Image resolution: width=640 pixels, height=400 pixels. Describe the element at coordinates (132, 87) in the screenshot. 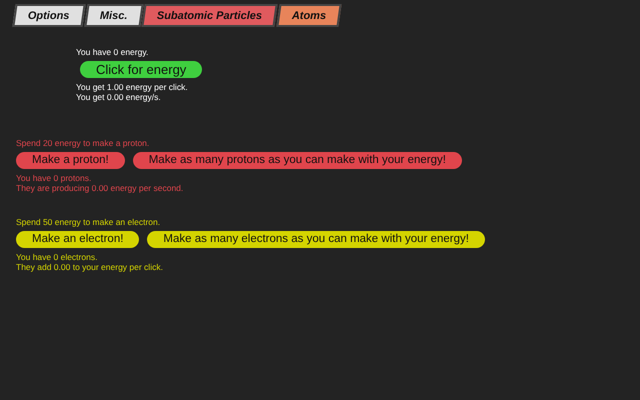

I see `energy-per-click: You get 1.00 energy per click.` at that location.